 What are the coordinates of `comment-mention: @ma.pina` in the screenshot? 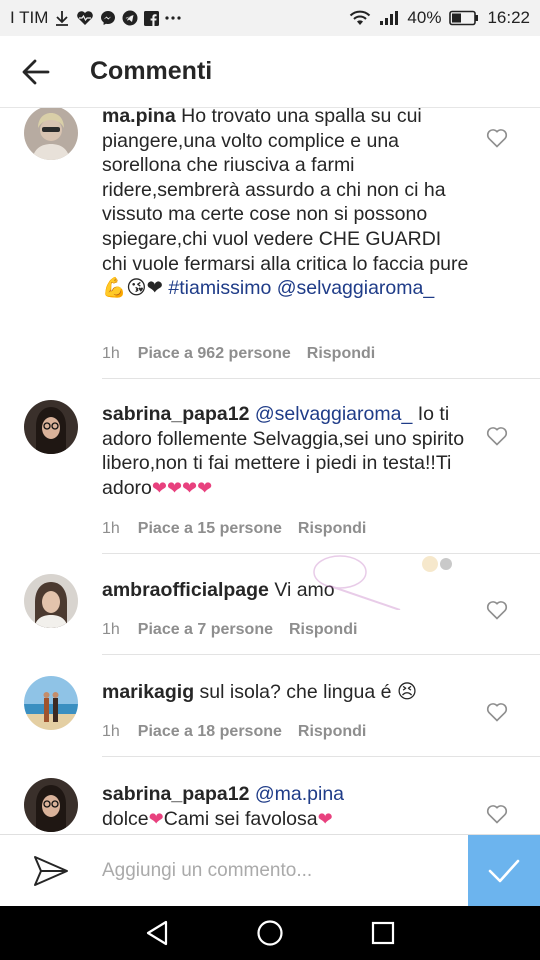 It's located at (299, 794).